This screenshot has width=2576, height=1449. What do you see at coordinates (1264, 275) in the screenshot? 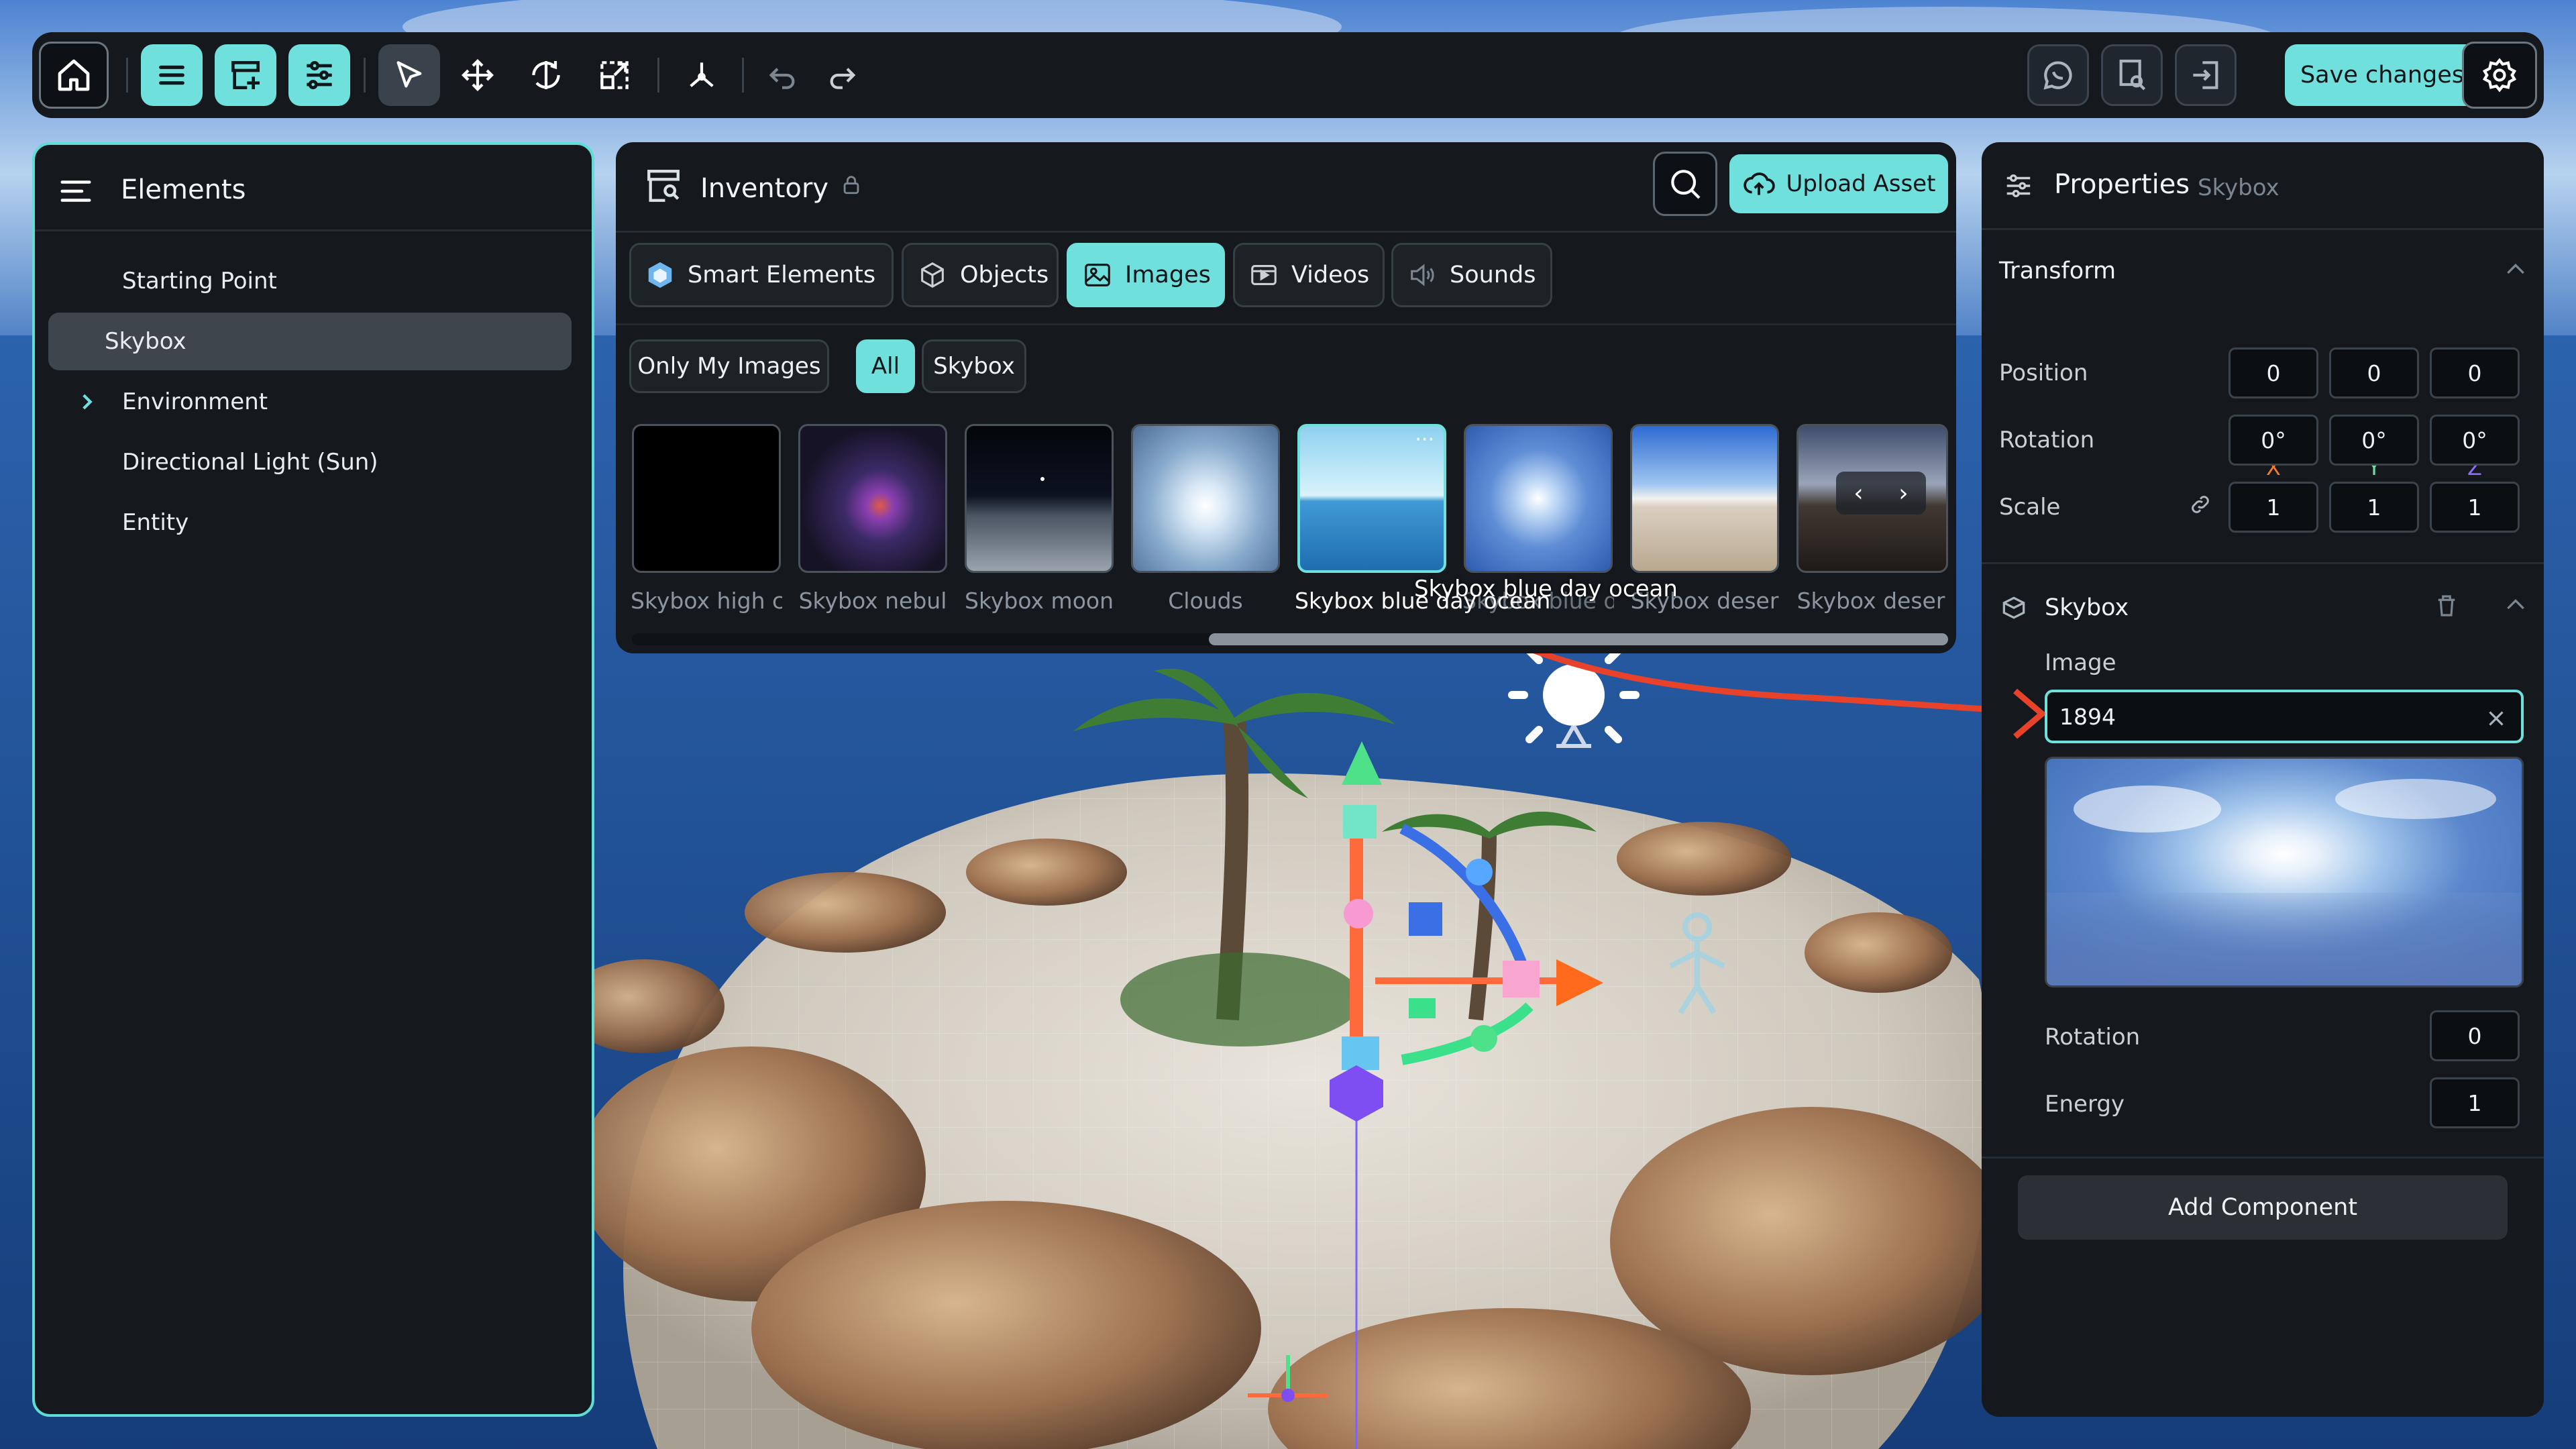
I see `video-icon` at bounding box center [1264, 275].